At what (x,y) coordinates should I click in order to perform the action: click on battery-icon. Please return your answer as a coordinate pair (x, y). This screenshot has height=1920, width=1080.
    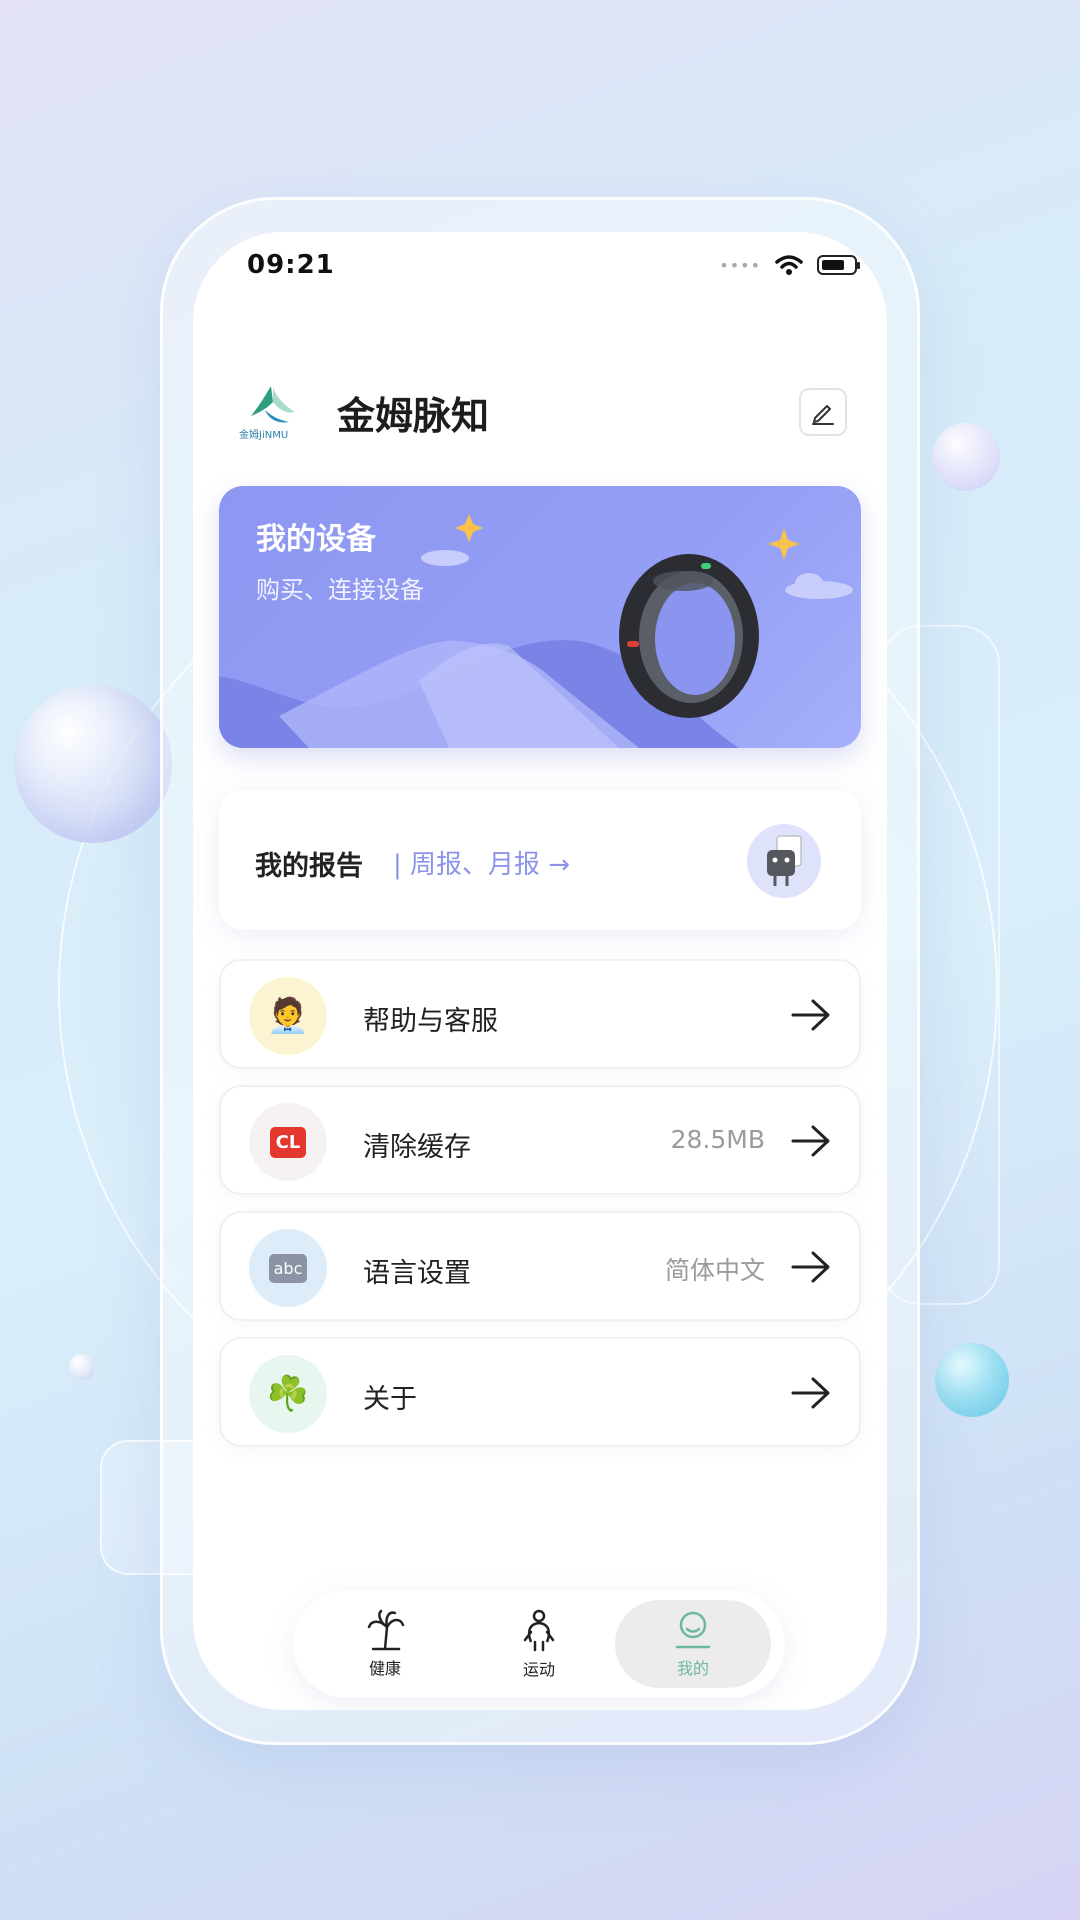
    Looking at the image, I should click on (838, 265).